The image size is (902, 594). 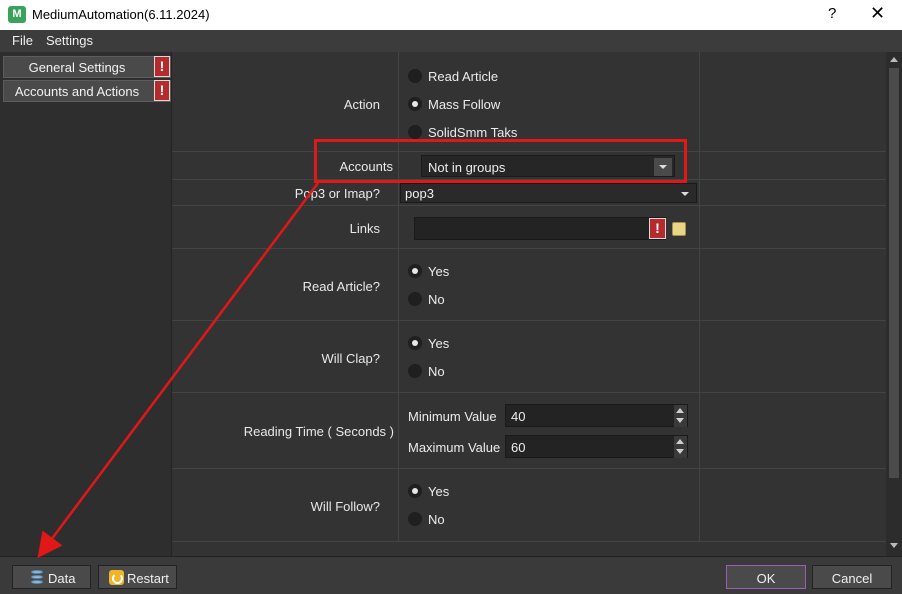 What do you see at coordinates (345, 506) in the screenshot?
I see `will-follow-label: Will Follow?` at bounding box center [345, 506].